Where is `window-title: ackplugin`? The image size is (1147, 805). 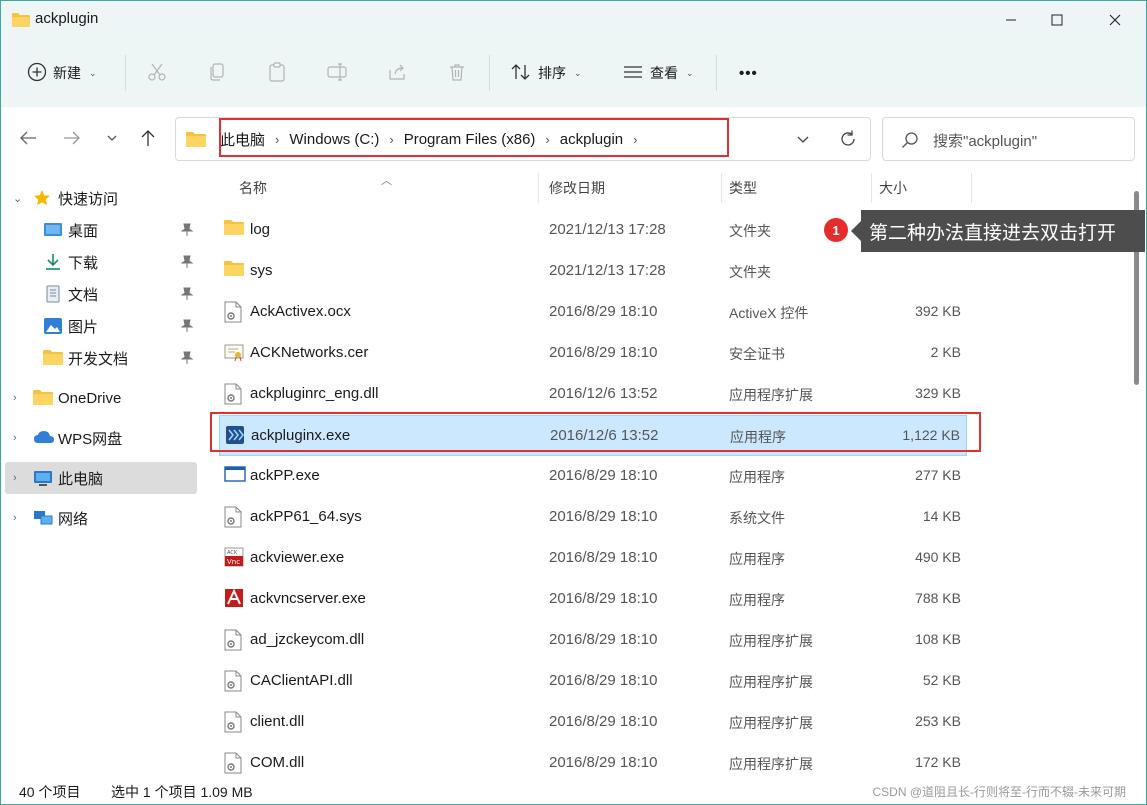
window-title: ackplugin is located at coordinates (67, 18).